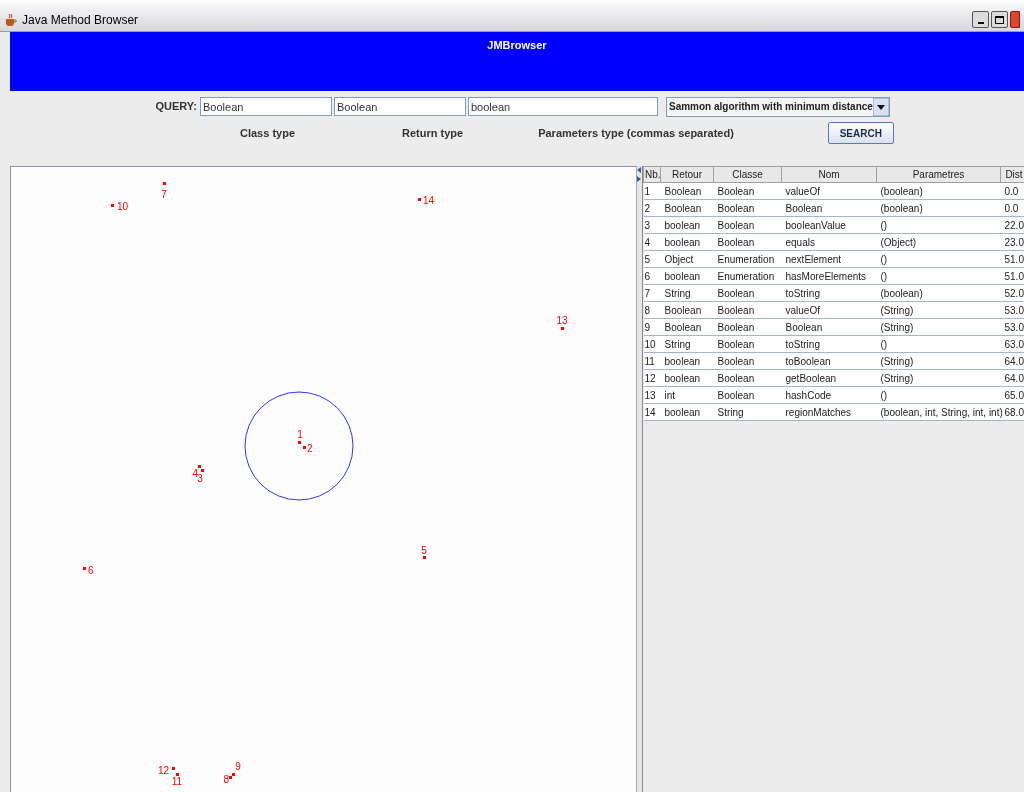  Describe the element at coordinates (652, 378) in the screenshot. I see `table-cell: 12` at that location.